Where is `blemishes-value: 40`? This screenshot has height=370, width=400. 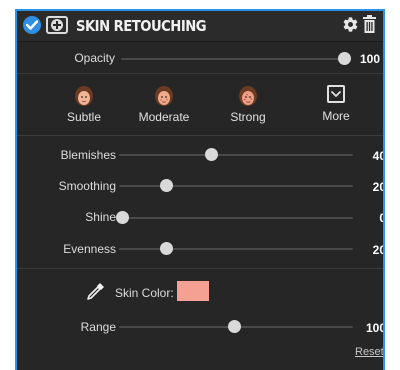
blemishes-value: 40 is located at coordinates (378, 156).